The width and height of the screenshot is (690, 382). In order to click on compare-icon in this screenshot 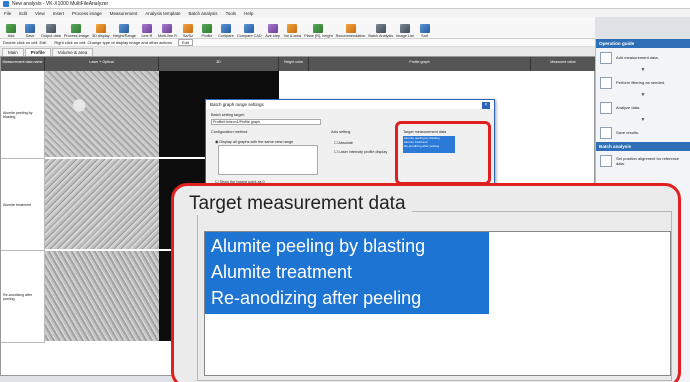, I will do `click(225, 28)`.